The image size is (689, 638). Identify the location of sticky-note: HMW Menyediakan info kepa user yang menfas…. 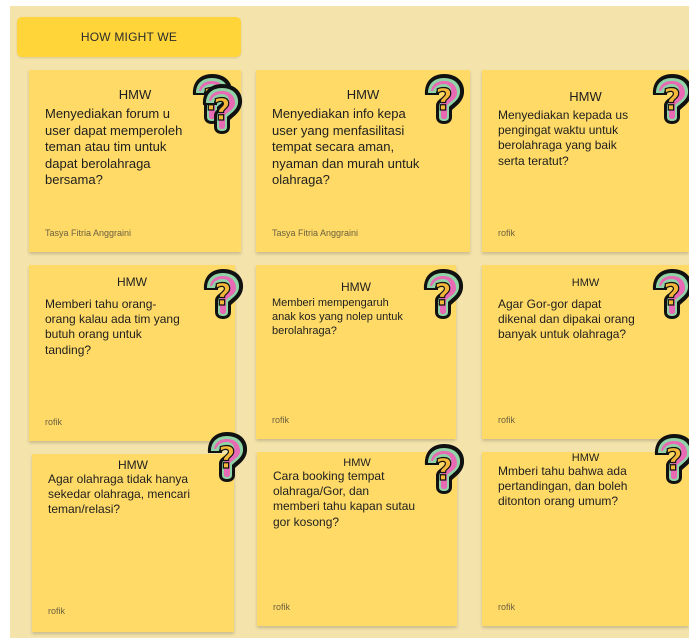
(363, 161).